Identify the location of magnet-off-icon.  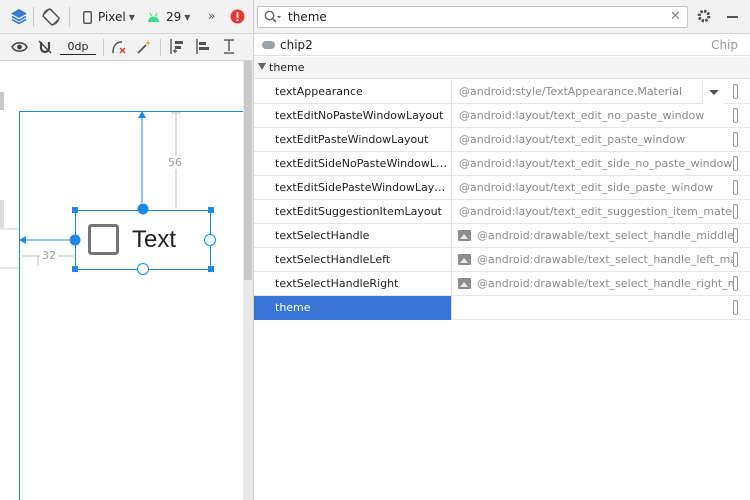
(45, 47).